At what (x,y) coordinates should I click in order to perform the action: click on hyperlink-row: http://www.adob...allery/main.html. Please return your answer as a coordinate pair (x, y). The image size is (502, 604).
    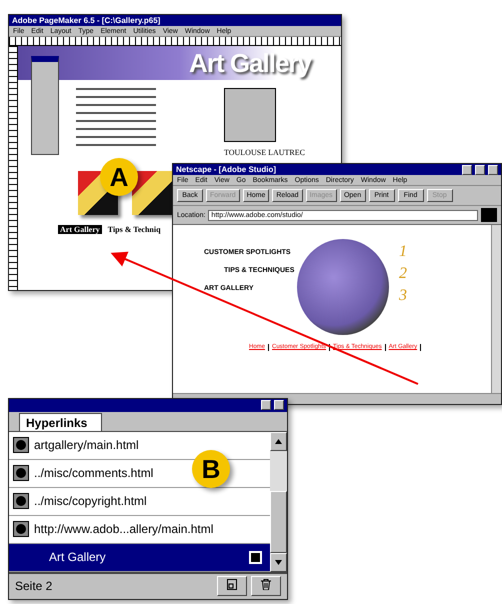
    Looking at the image, I should click on (139, 530).